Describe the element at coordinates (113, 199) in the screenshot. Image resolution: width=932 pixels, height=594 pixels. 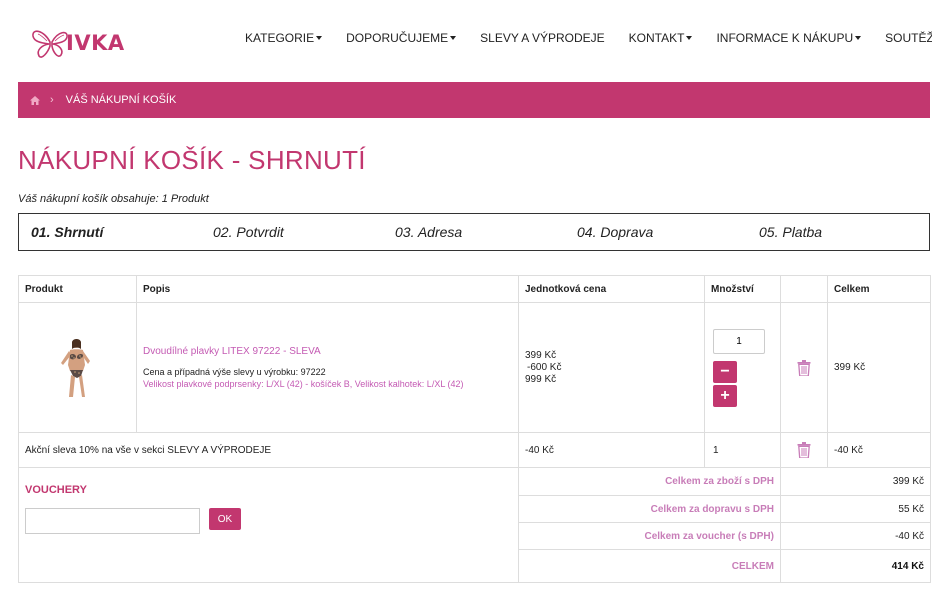
I see `cart-count-text: Váš nákupní košík obsahuje: 1 Produkt` at that location.